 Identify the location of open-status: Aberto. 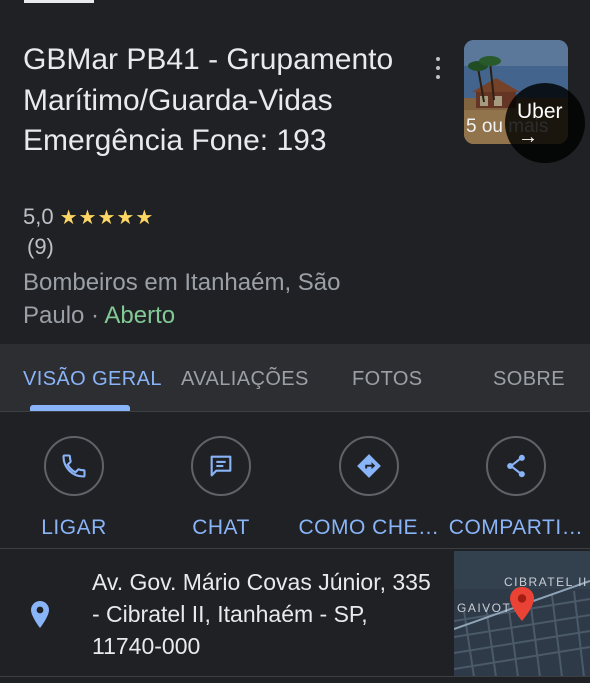
(140, 315).